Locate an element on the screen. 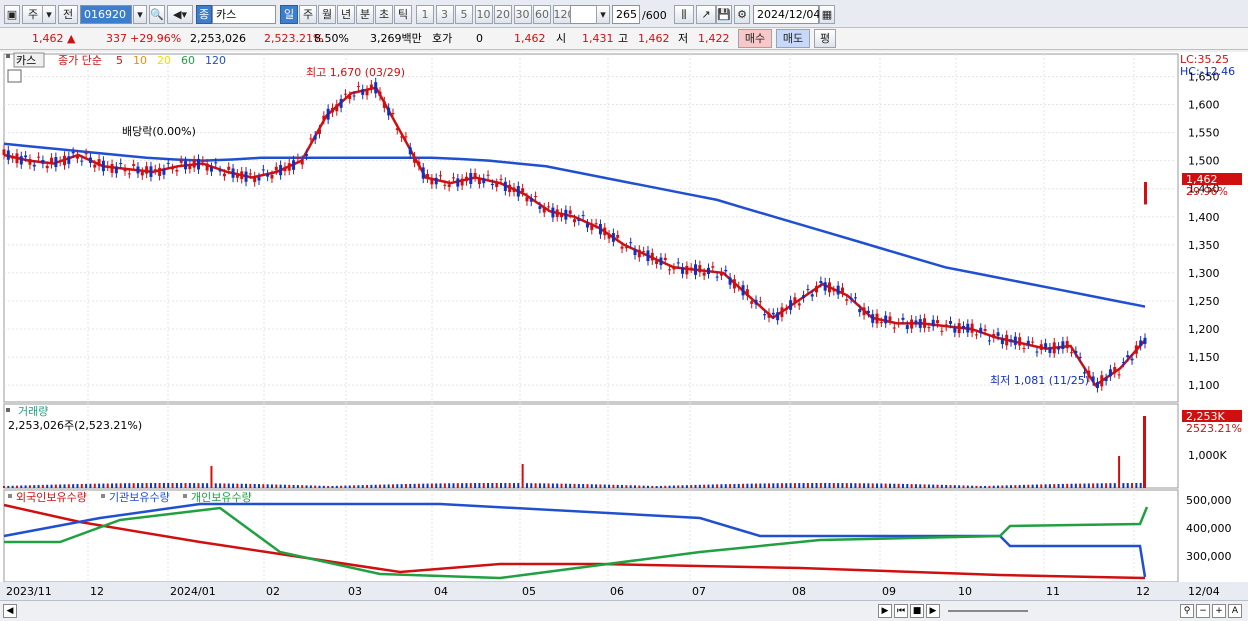  holding-legend-1: 기관보유수량 is located at coordinates (139, 497).